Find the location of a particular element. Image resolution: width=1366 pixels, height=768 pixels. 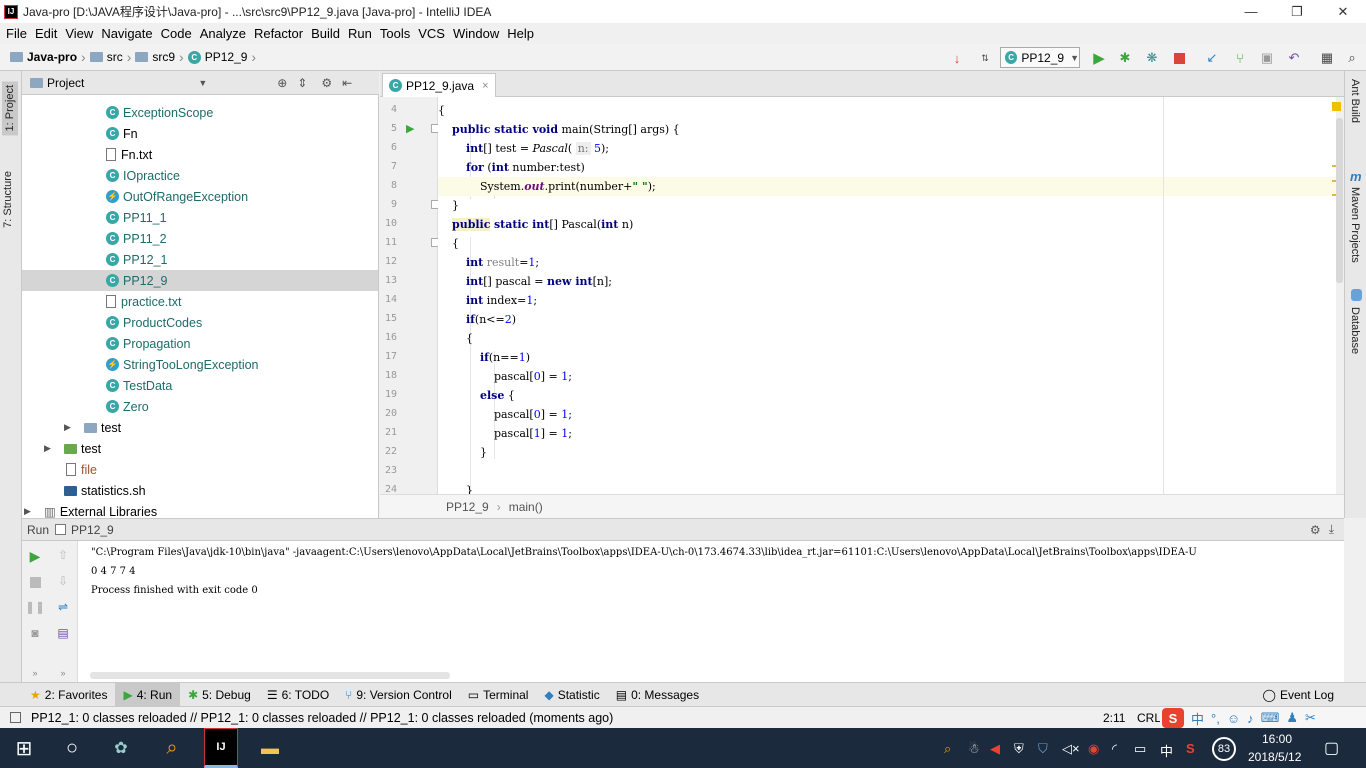

sogou-icon: S is located at coordinates (1173, 718).